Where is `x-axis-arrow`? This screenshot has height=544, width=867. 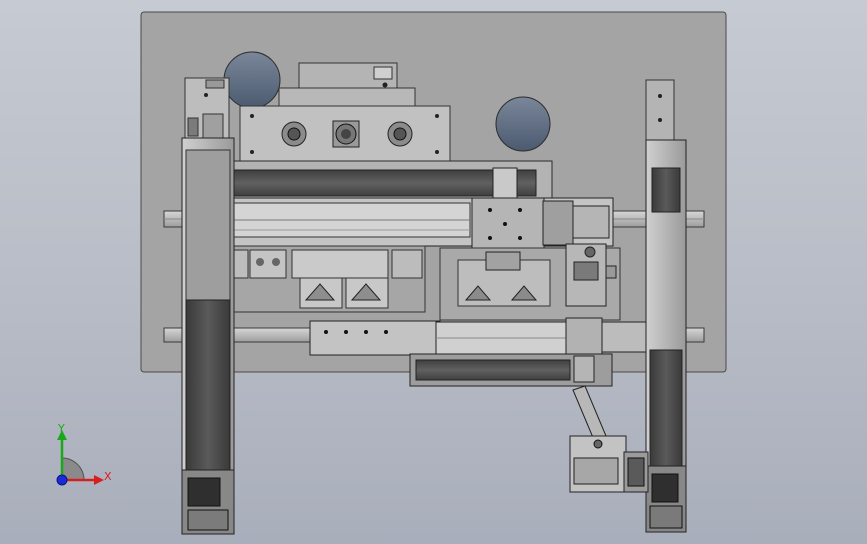
x-axis-arrow is located at coordinates (99, 480).